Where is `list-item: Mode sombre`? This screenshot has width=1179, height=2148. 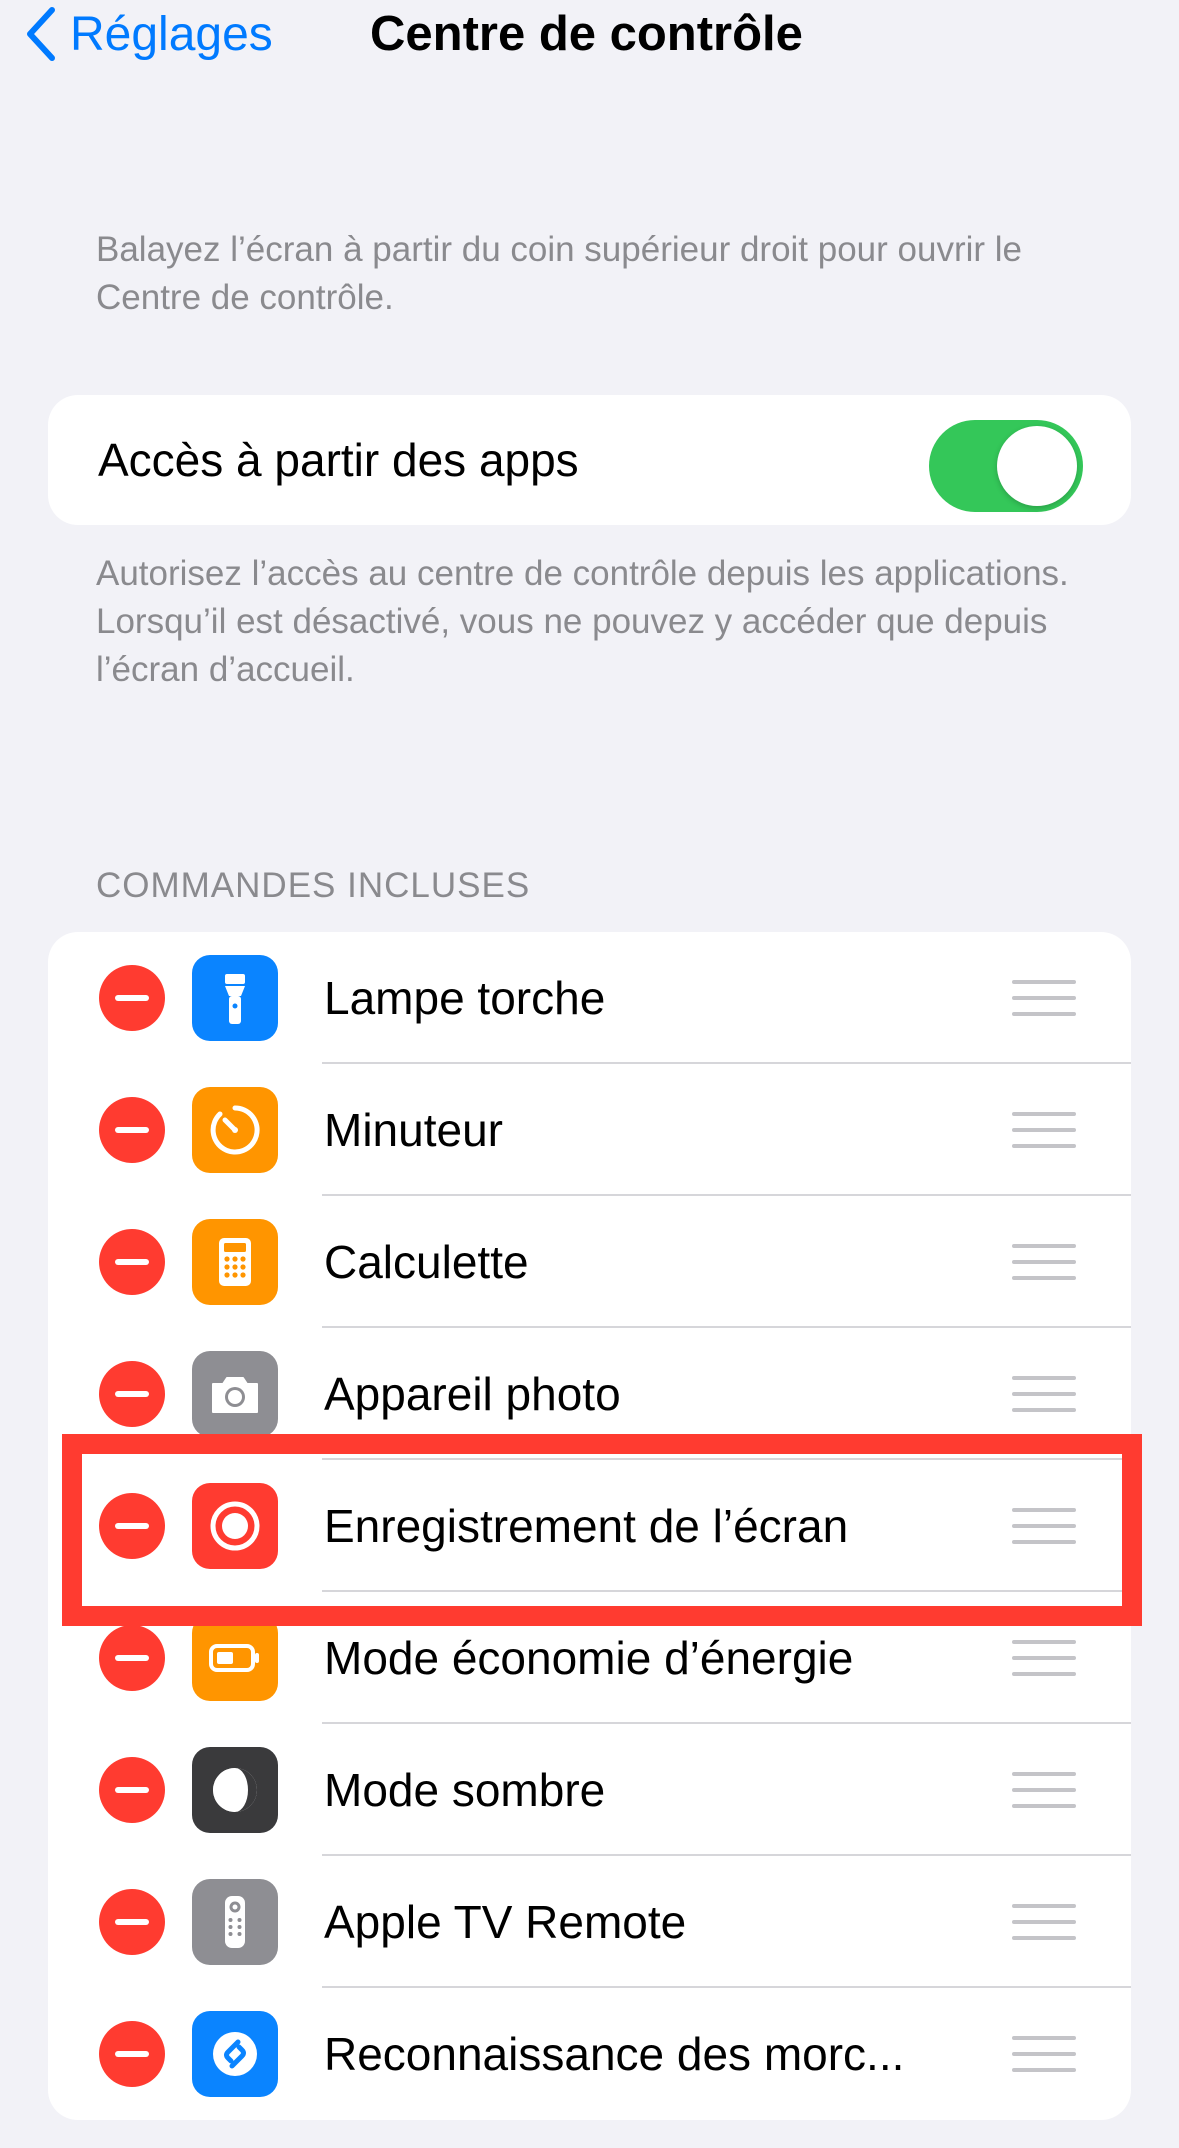 list-item: Mode sombre is located at coordinates (589, 1790).